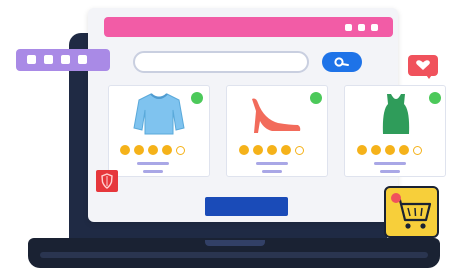 The width and height of the screenshot is (468, 279). I want to click on high-heel-icon, so click(276, 115).